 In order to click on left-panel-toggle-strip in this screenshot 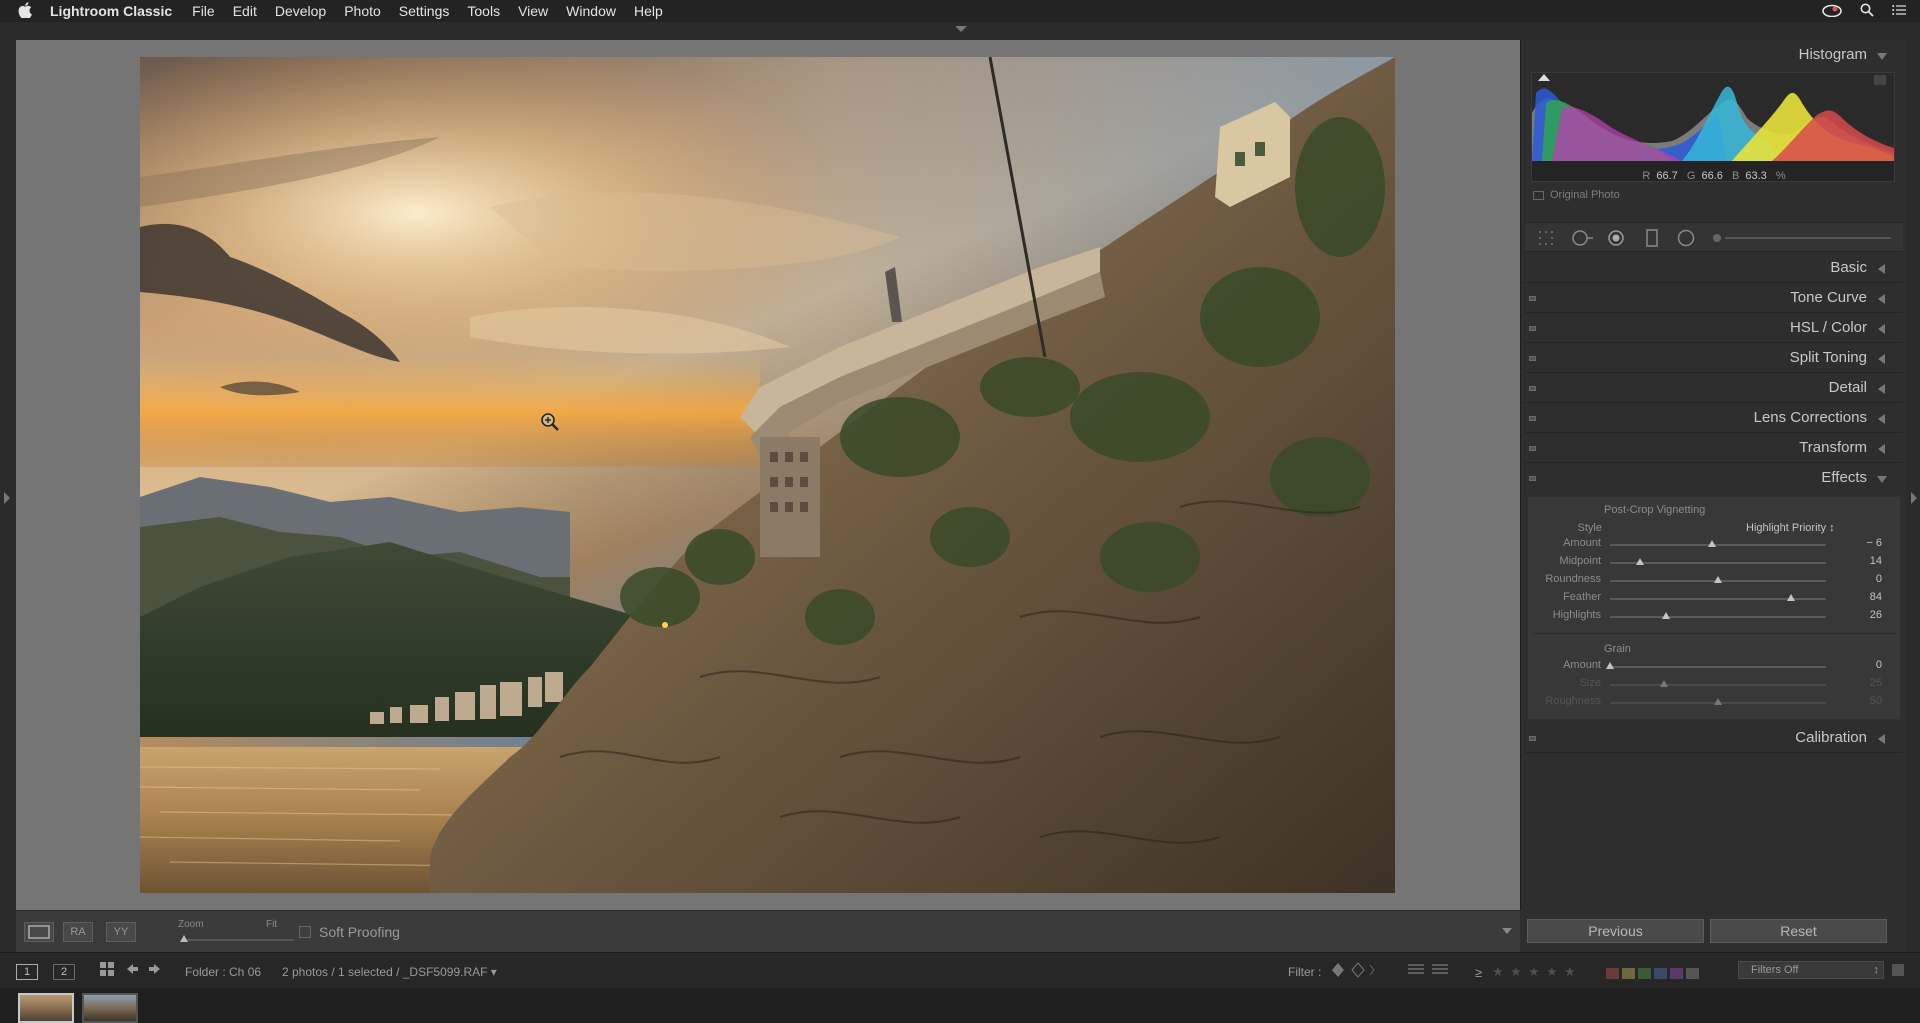, I will do `click(8, 496)`.